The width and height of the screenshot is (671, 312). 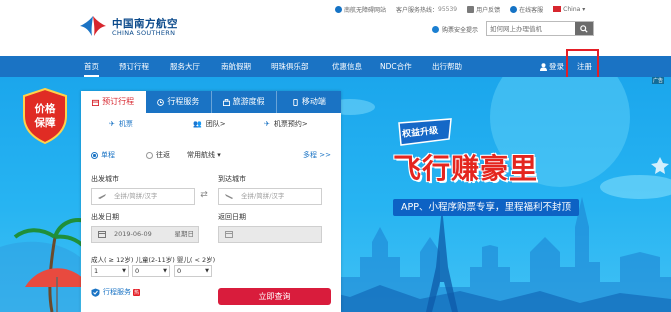 I want to click on tab-travel-holiday-label: 旅游度假, so click(x=248, y=101).